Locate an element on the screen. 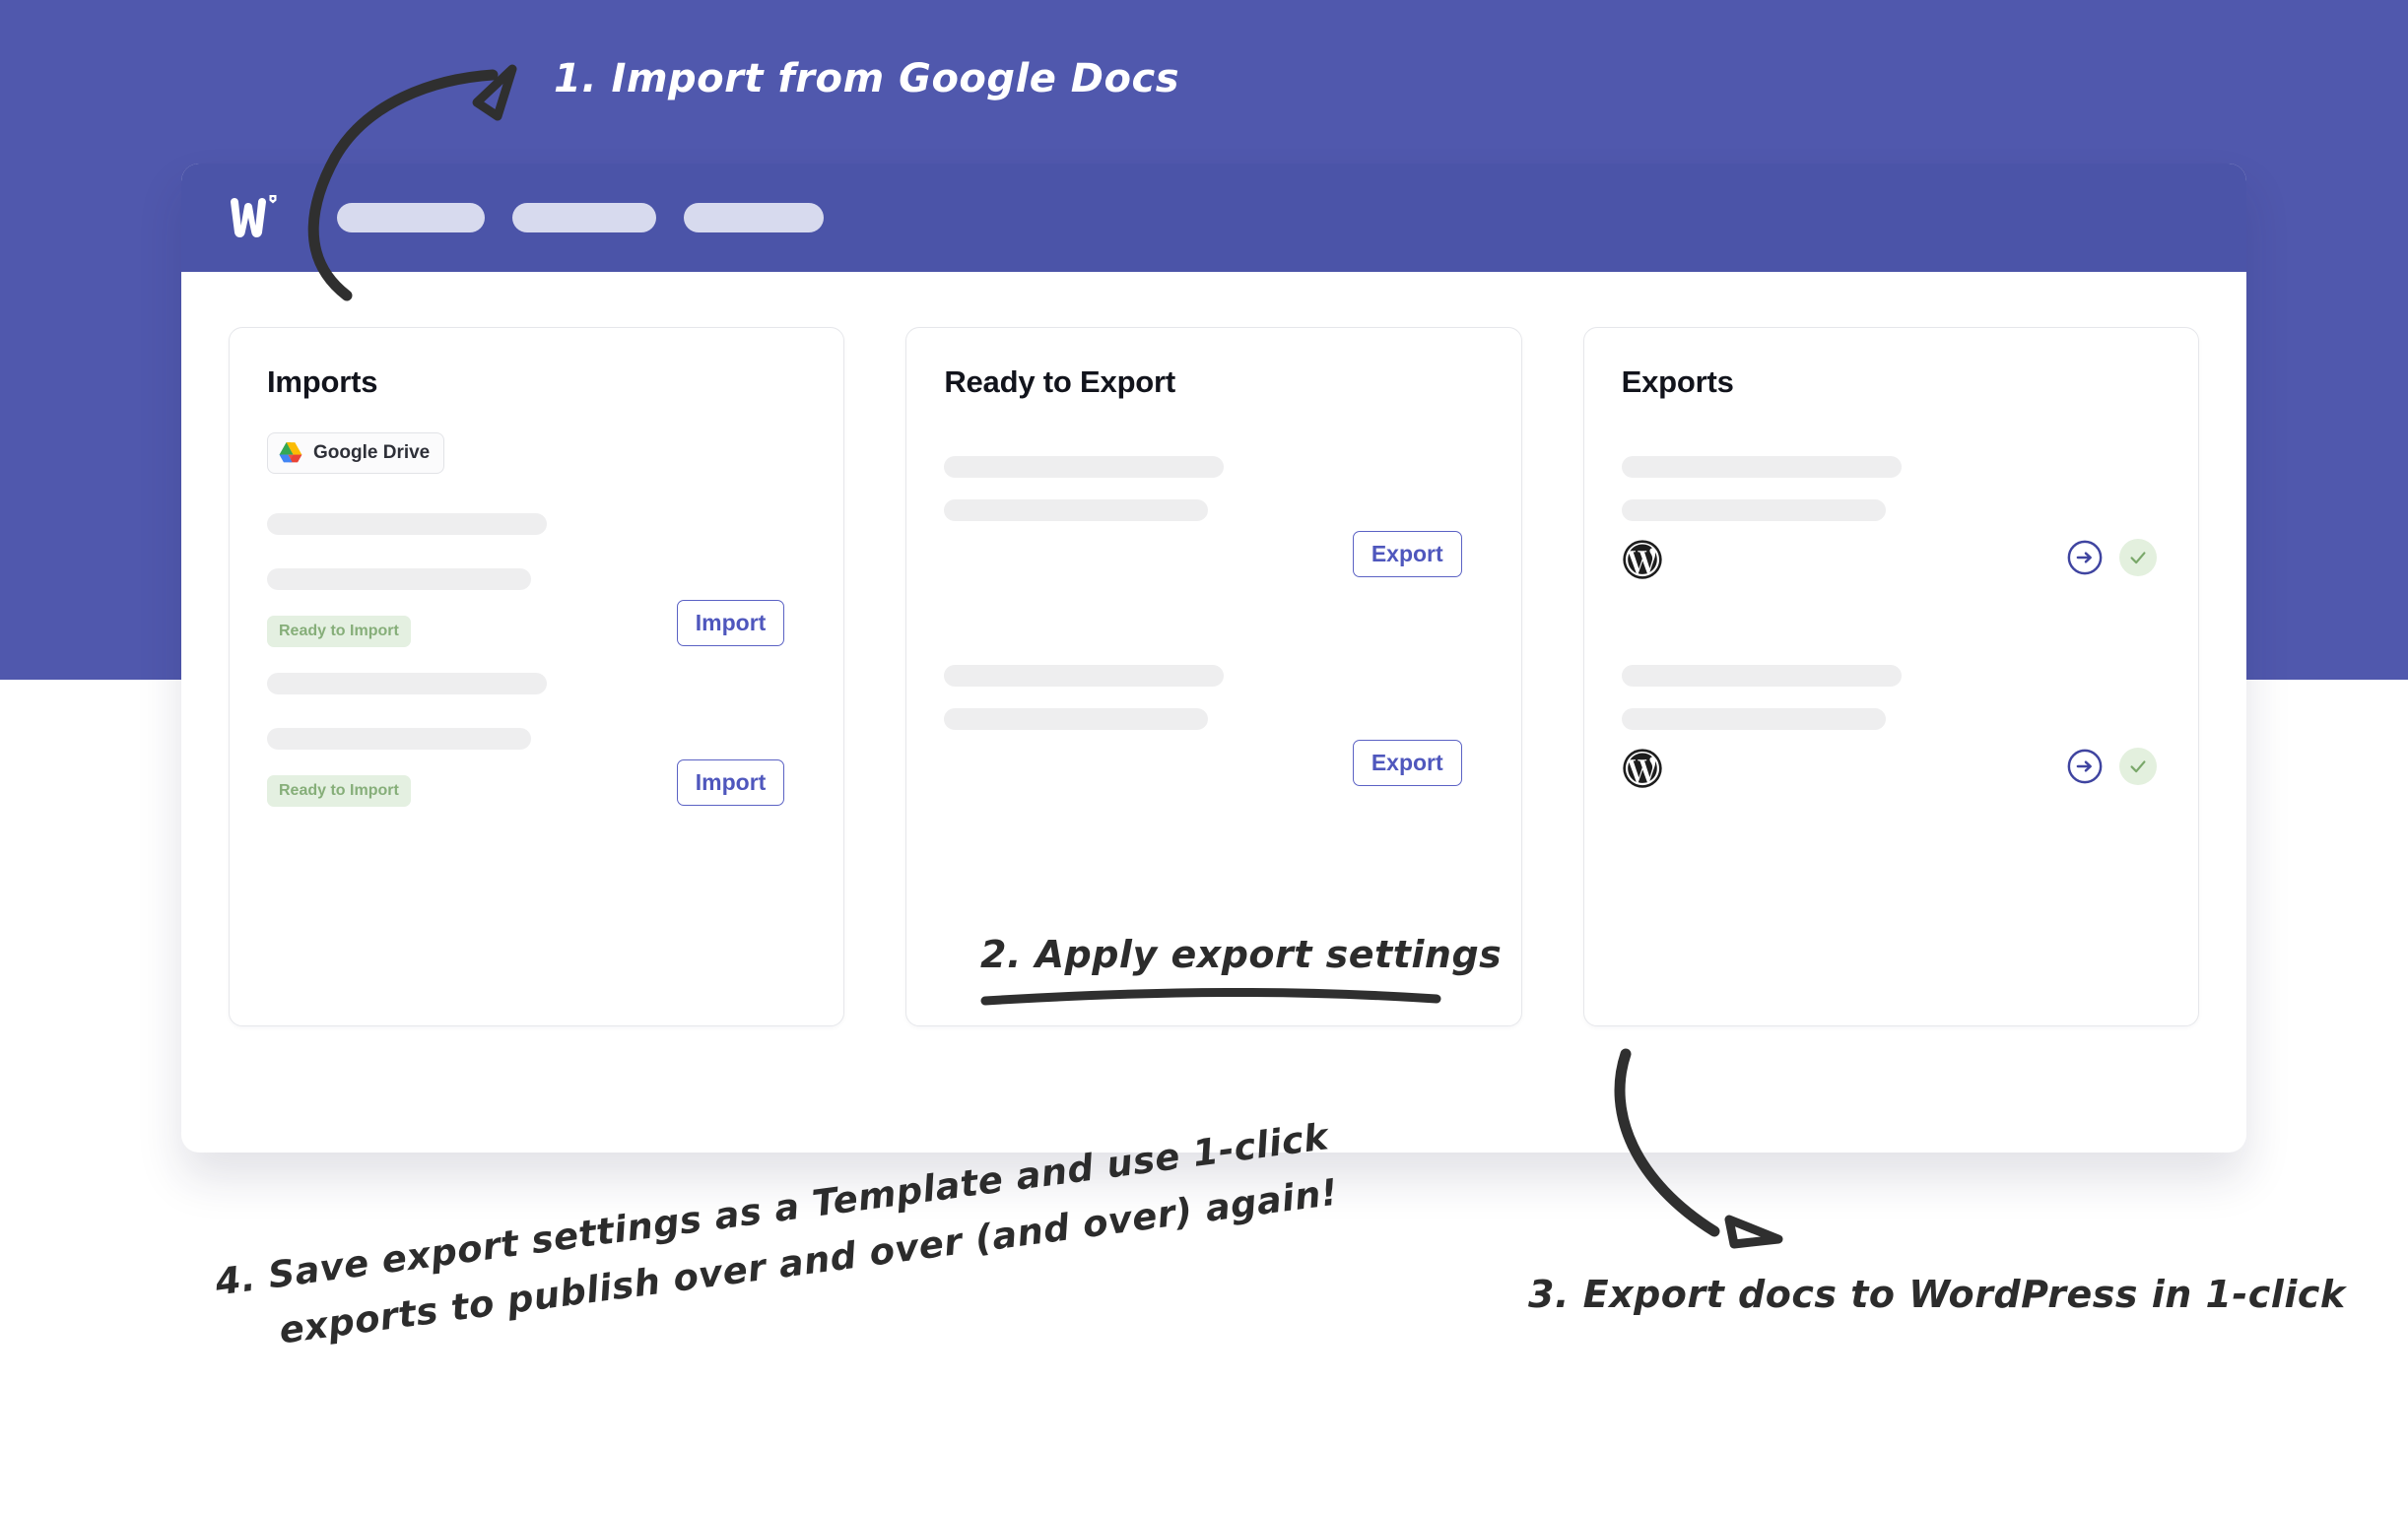 The image size is (2408, 1515). annotation-step-3: 3. Export docs to WordPress in 1-click is located at coordinates (1937, 1294).